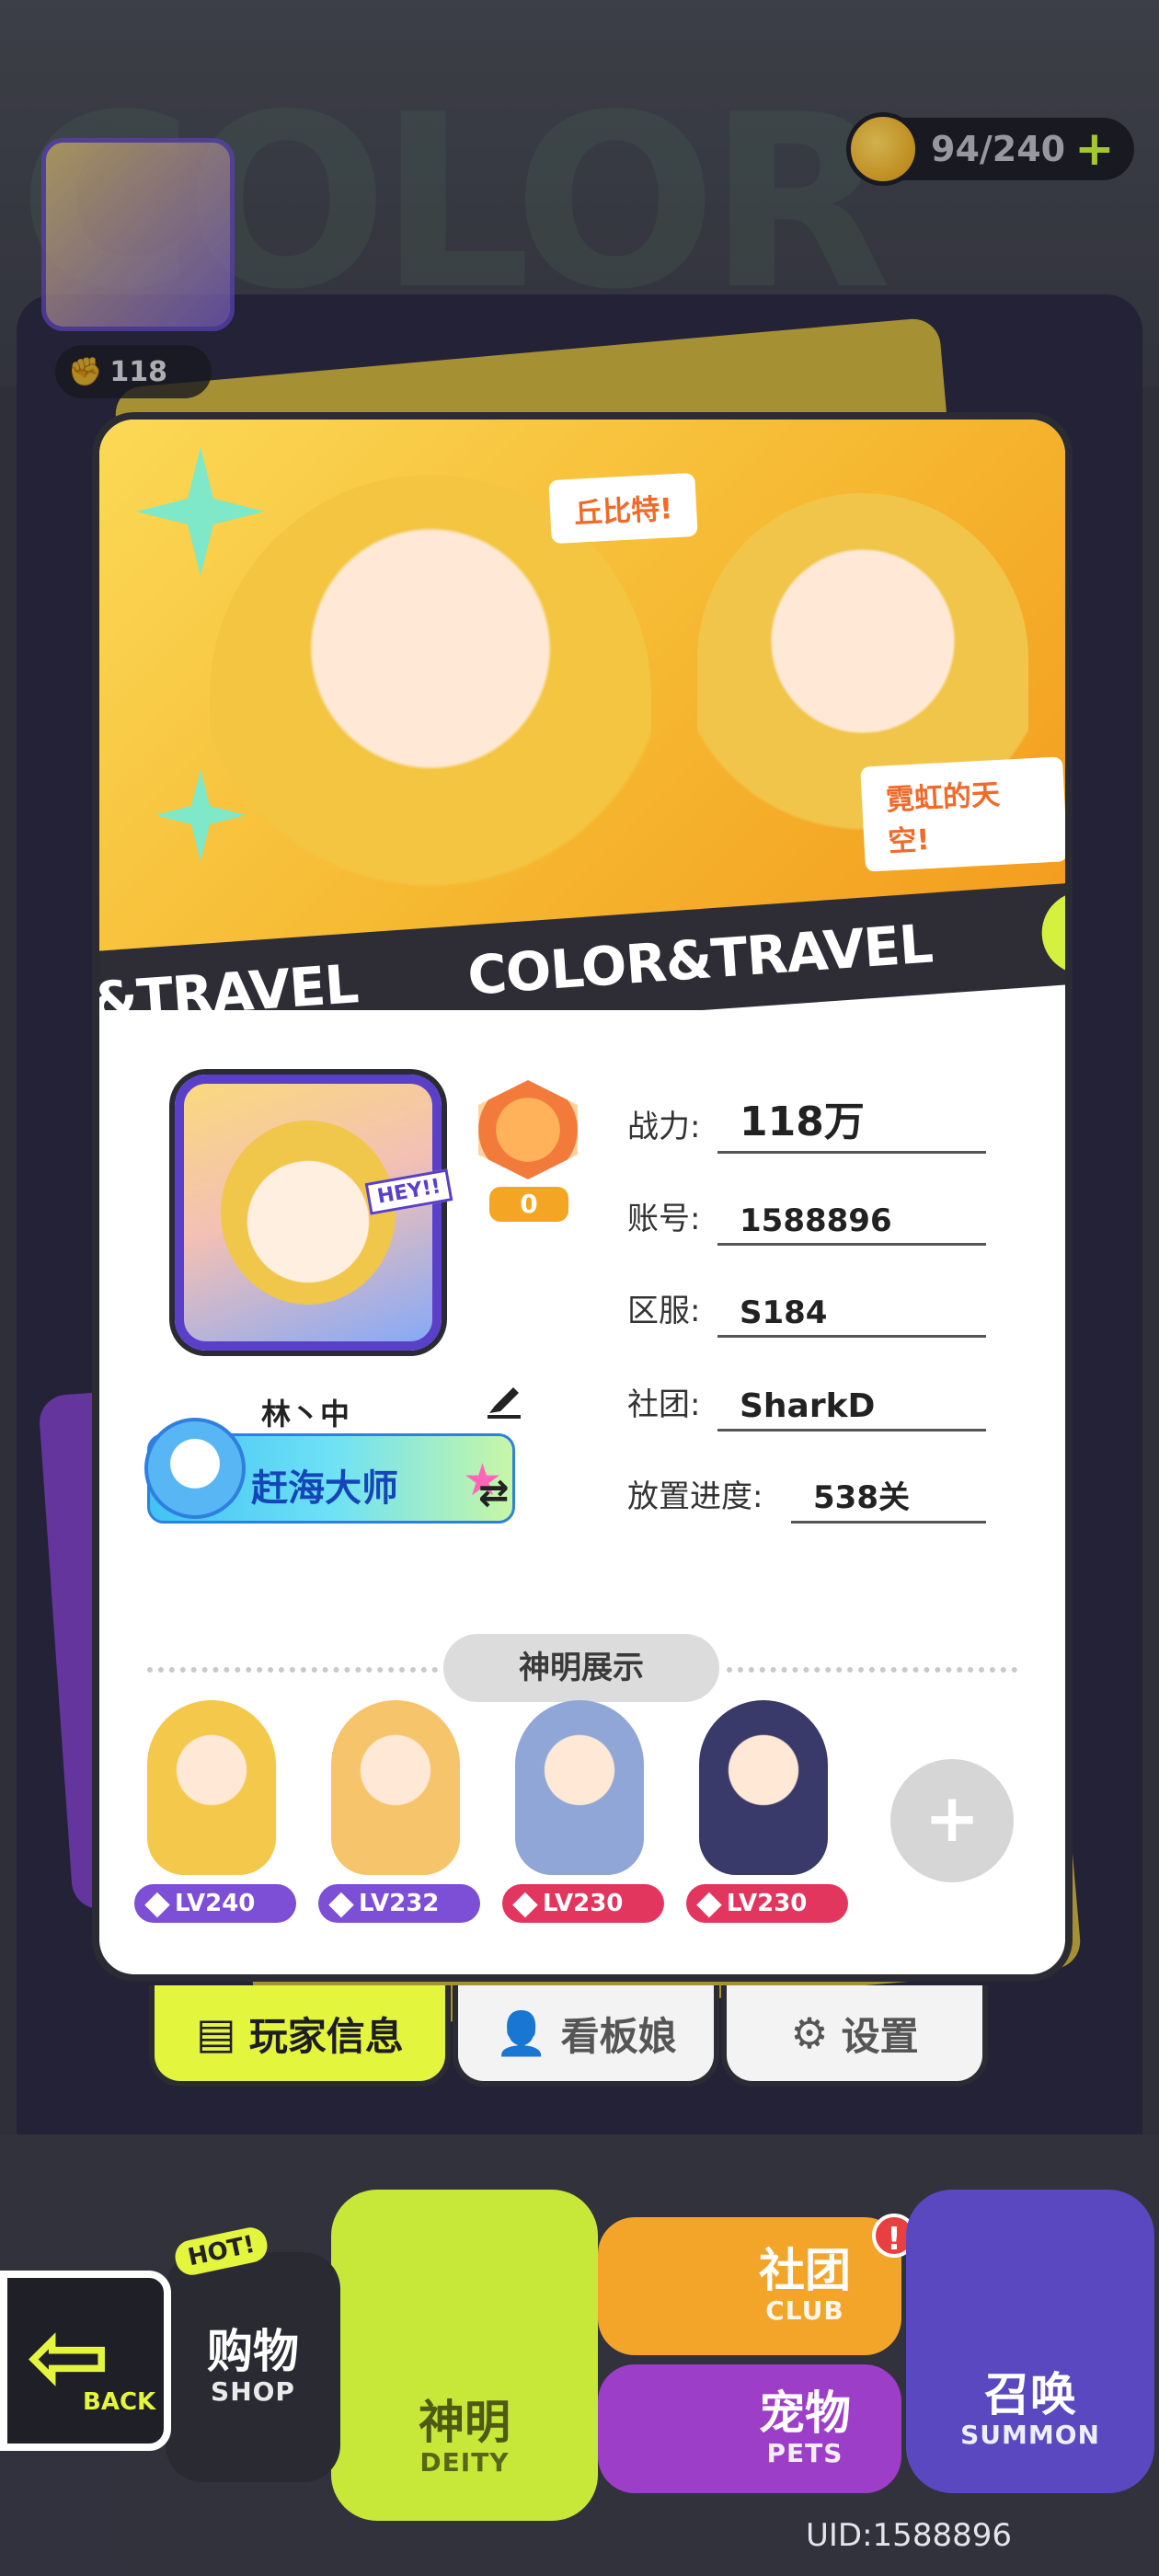 This screenshot has width=1159, height=2576. What do you see at coordinates (253, 2391) in the screenshot?
I see `nav-label-en: SHOP` at bounding box center [253, 2391].